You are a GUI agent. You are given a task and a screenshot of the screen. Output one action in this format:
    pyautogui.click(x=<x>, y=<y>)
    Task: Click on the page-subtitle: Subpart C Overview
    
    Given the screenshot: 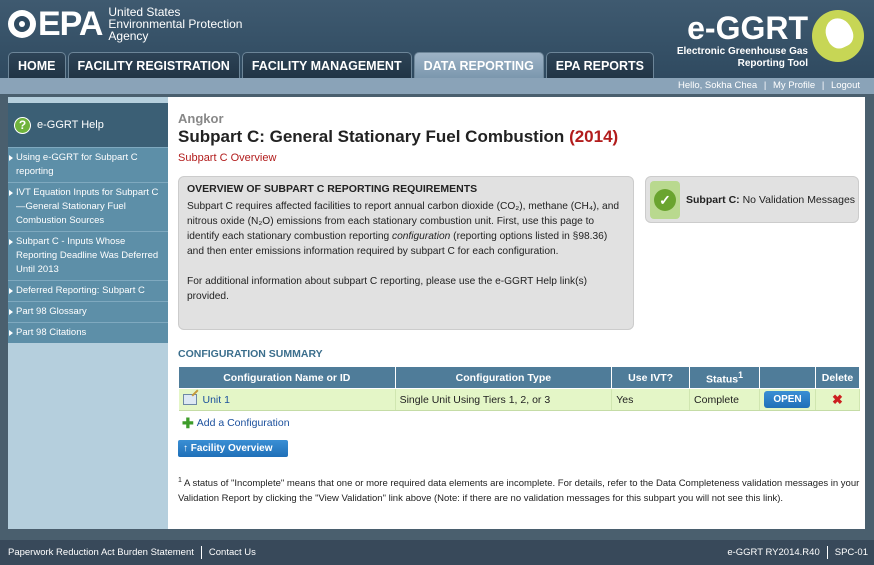 What is the action you would take?
    pyautogui.click(x=227, y=158)
    